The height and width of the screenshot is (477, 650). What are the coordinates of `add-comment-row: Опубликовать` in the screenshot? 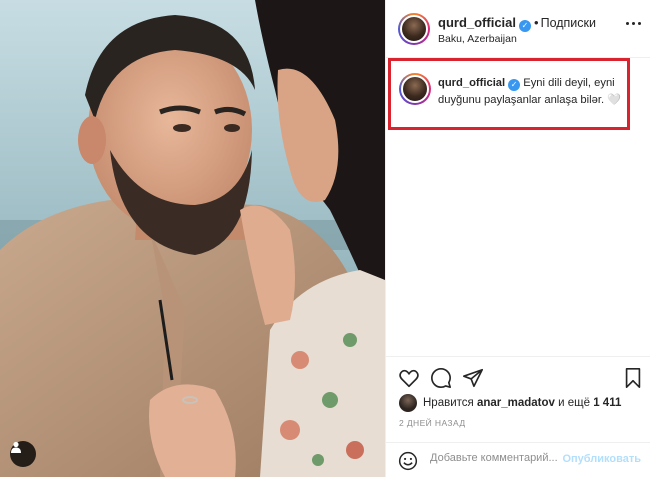 It's located at (518, 459).